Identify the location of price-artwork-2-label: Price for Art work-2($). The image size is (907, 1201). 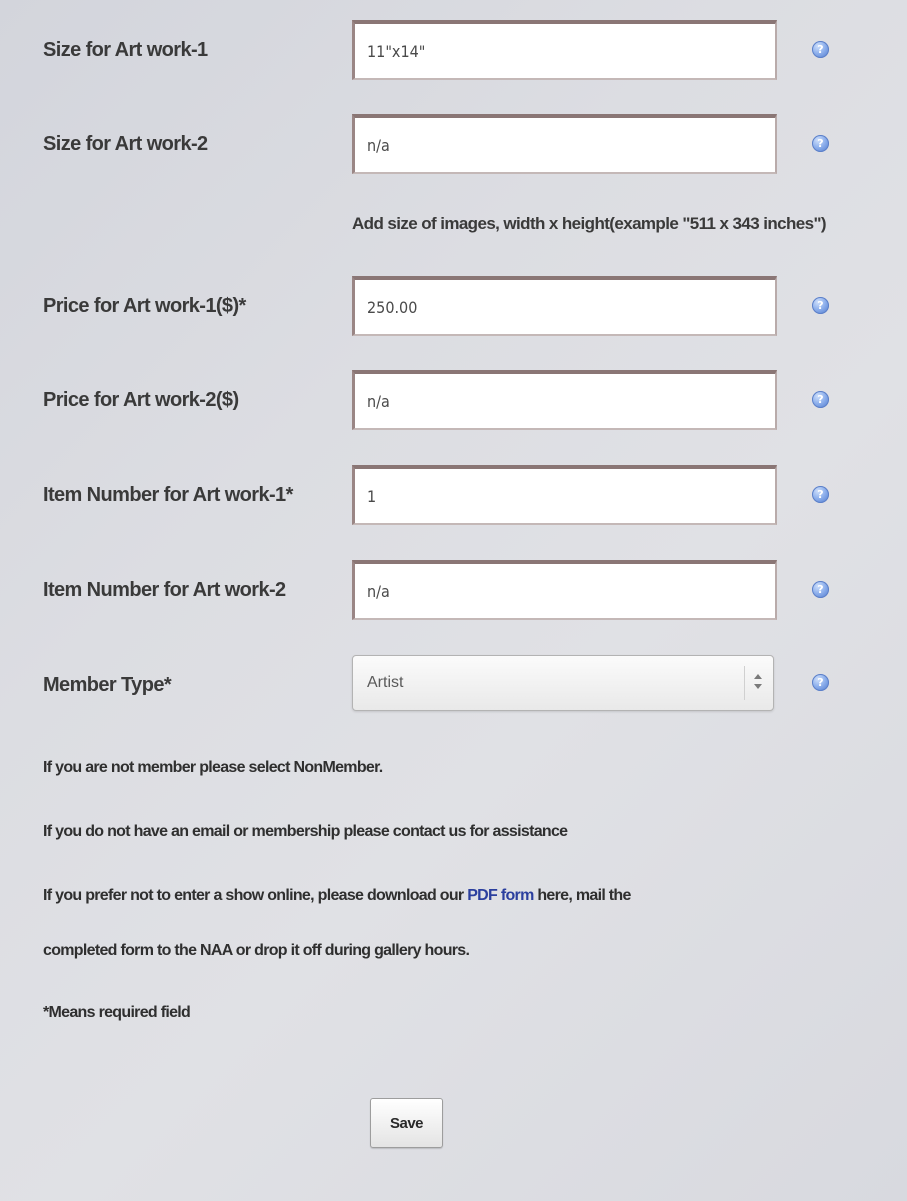
(141, 400).